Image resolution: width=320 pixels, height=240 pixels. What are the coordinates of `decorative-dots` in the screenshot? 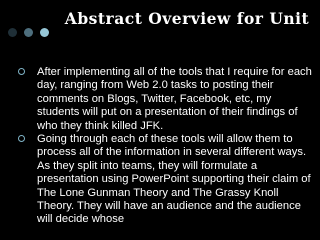 It's located at (28, 32).